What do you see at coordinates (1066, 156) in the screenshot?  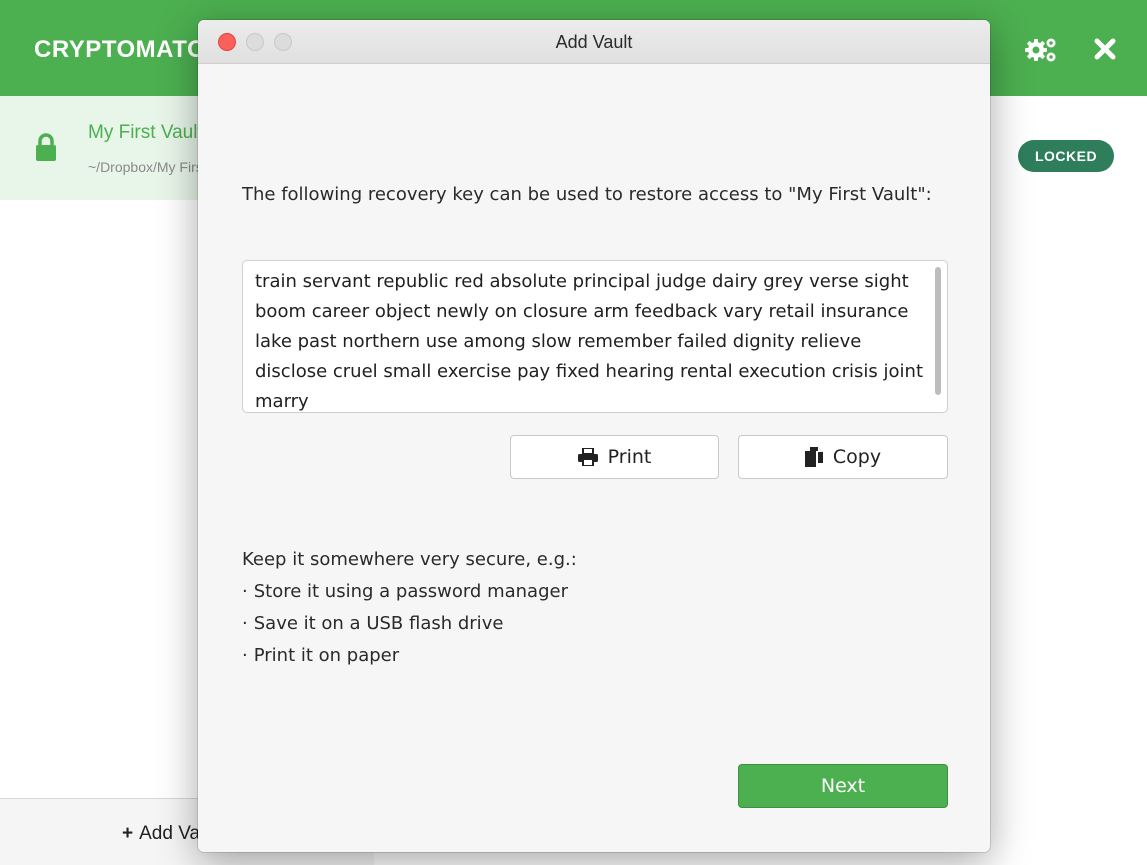 I see `status-badge: LOCKED` at bounding box center [1066, 156].